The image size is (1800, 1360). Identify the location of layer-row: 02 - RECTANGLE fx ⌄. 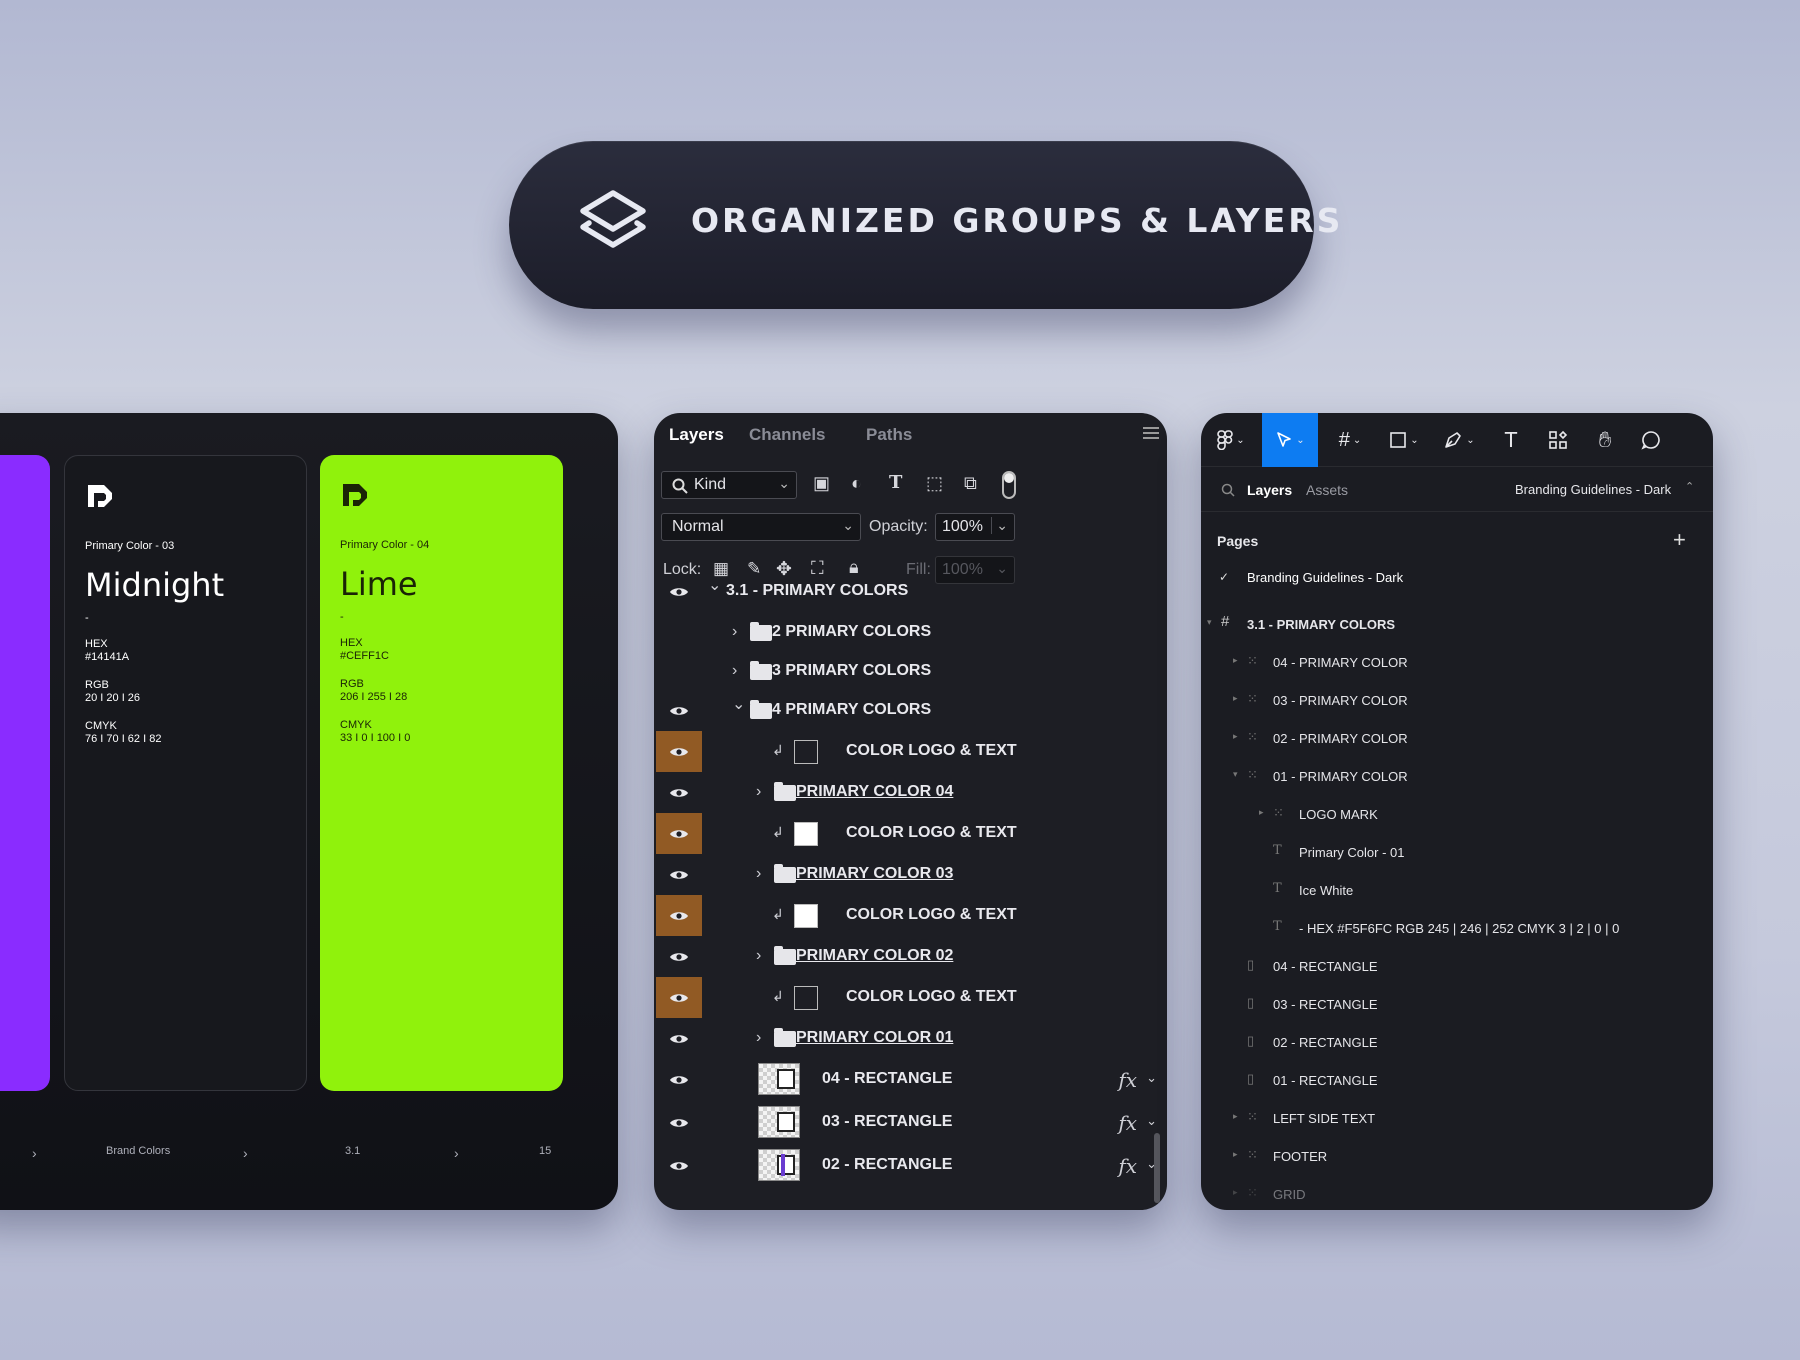
(910, 1165).